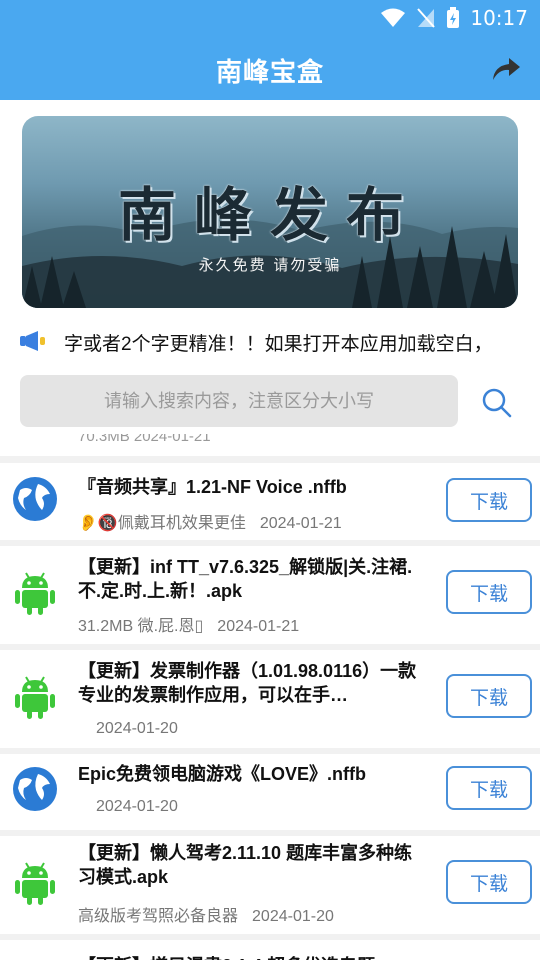 The width and height of the screenshot is (540, 960). I want to click on share-button, so click(506, 69).